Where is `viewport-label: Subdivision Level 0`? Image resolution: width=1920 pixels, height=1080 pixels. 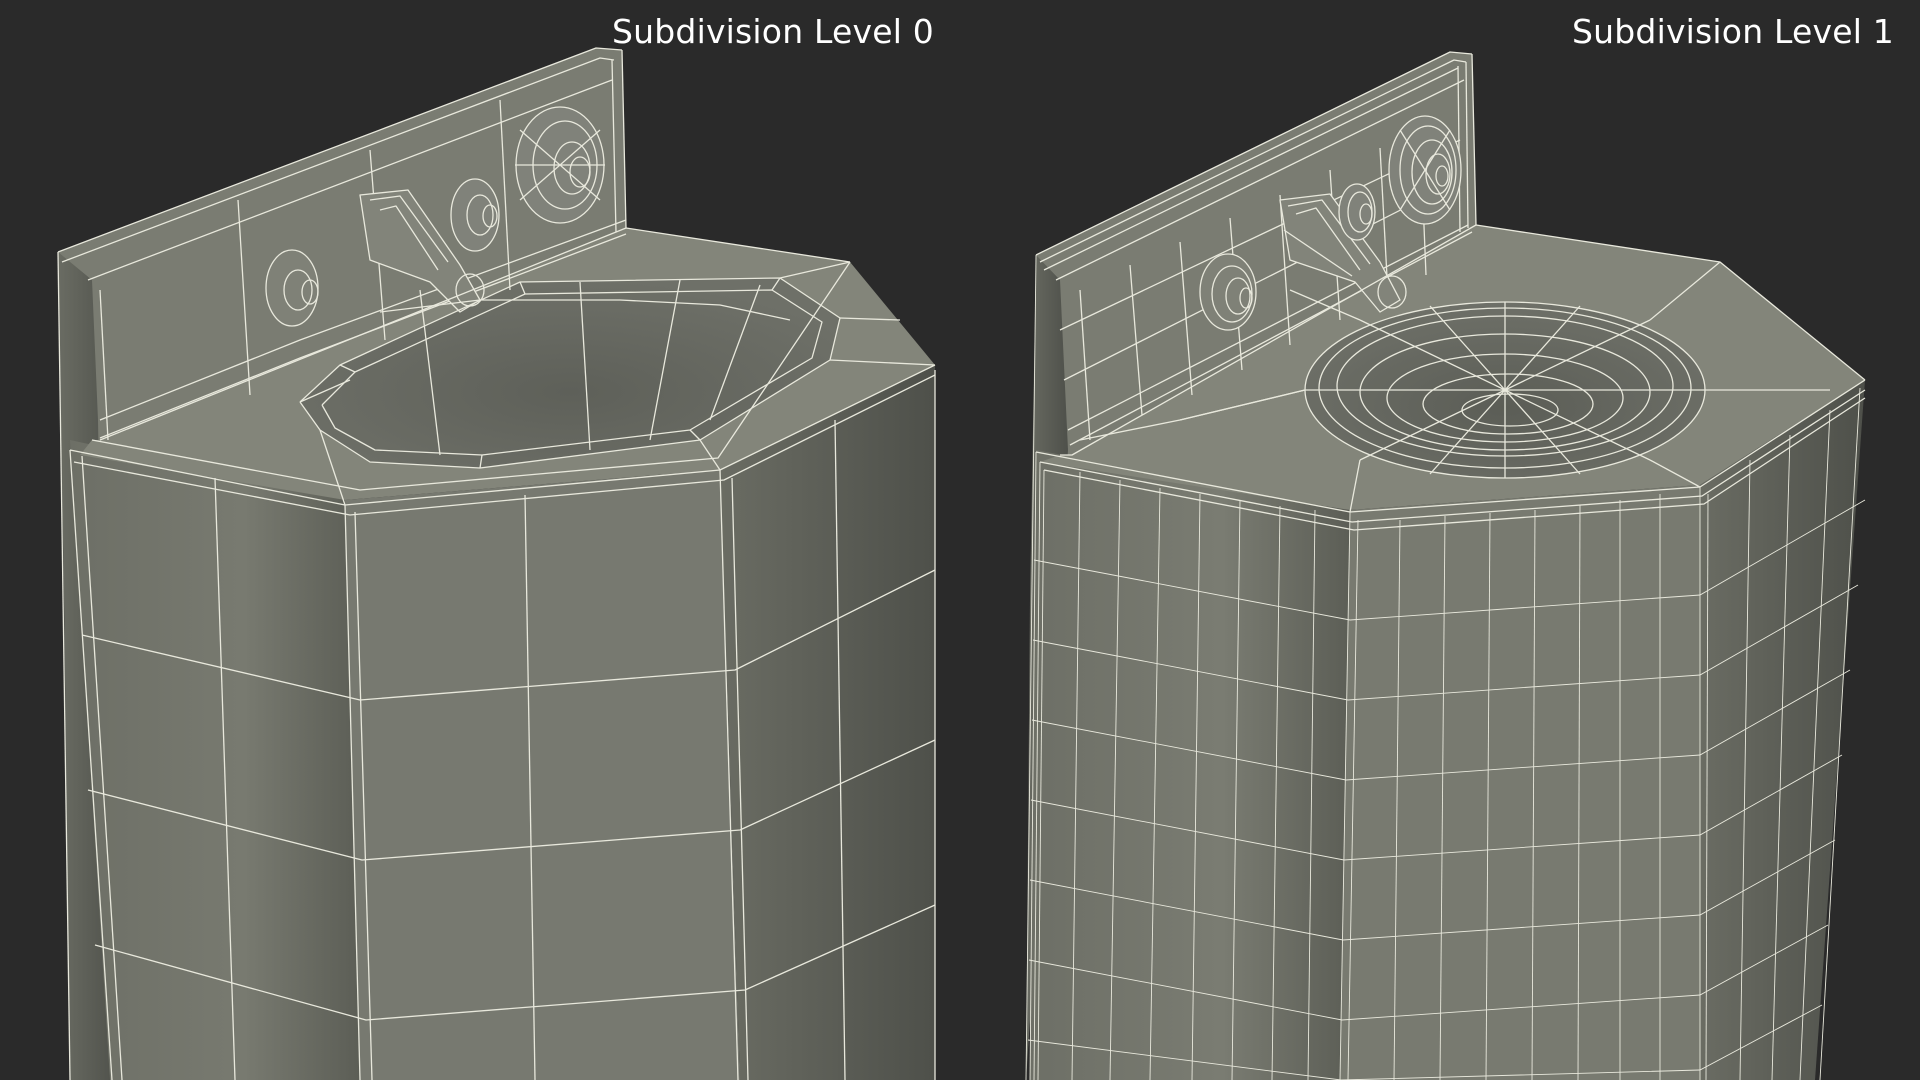
viewport-label: Subdivision Level 0 is located at coordinates (773, 31).